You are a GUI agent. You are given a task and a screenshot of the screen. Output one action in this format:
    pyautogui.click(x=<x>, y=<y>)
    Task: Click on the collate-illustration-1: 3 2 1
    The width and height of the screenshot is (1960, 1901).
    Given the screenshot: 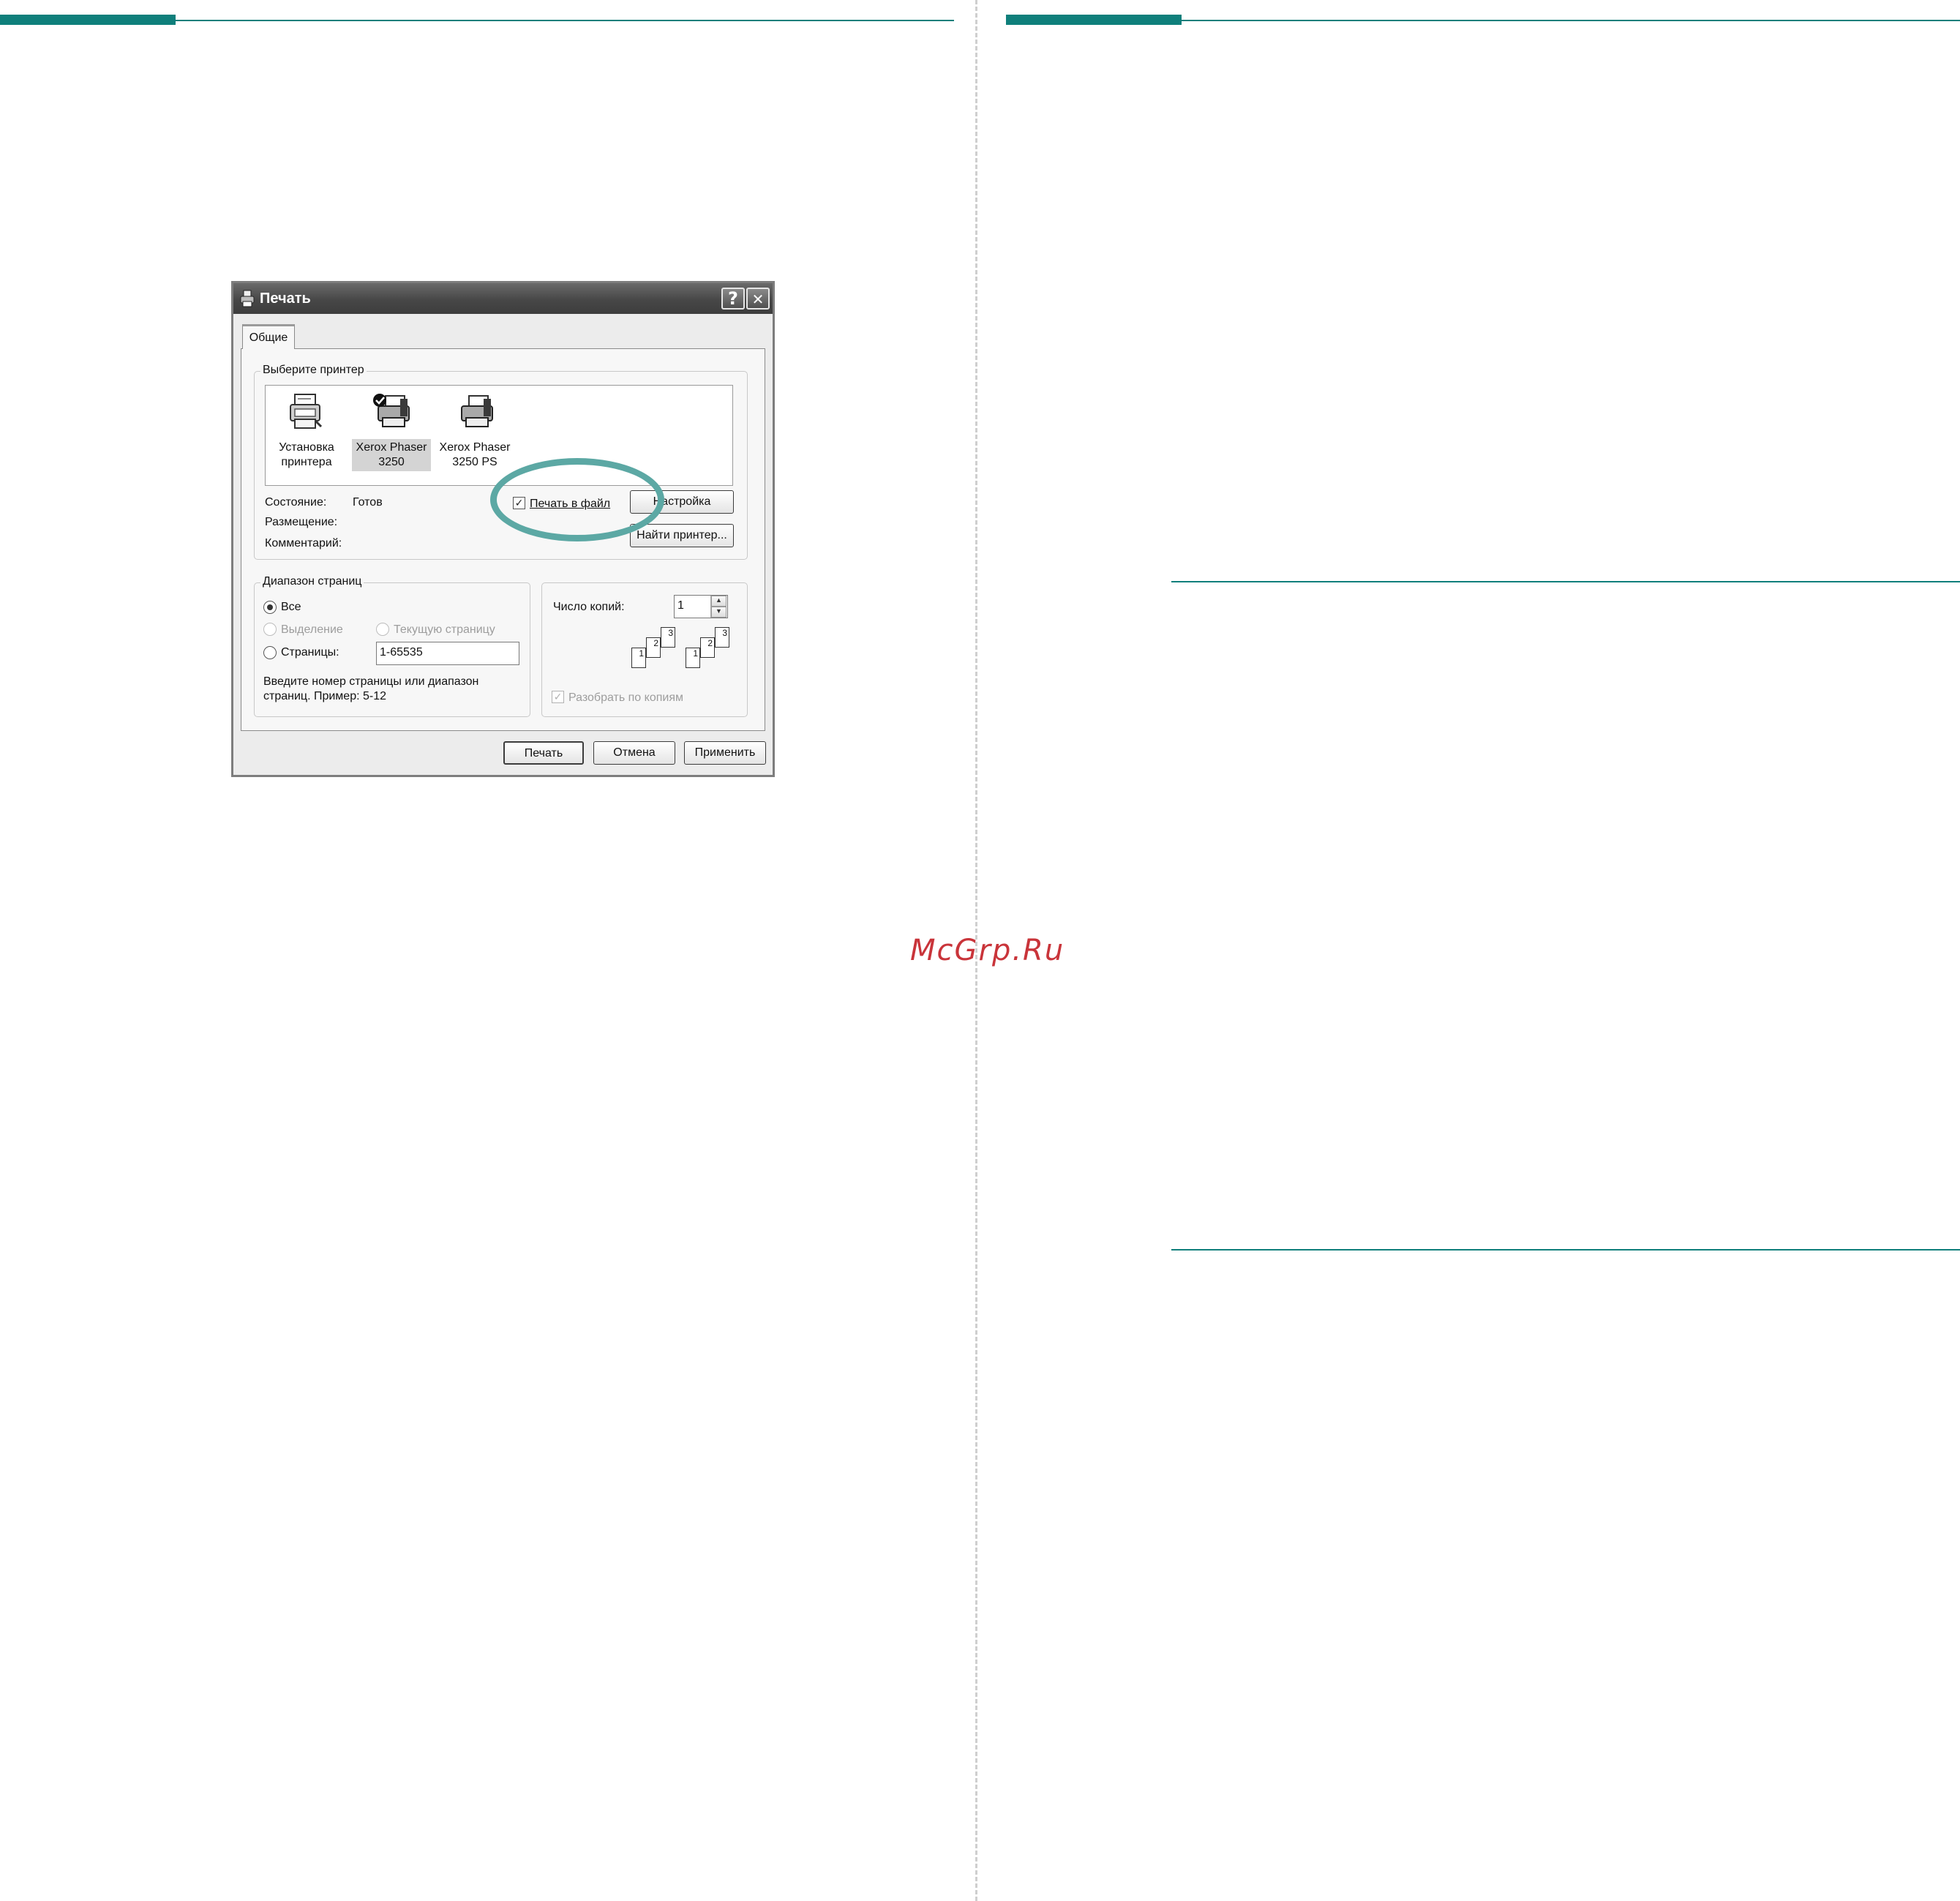 What is the action you would take?
    pyautogui.click(x=657, y=650)
    